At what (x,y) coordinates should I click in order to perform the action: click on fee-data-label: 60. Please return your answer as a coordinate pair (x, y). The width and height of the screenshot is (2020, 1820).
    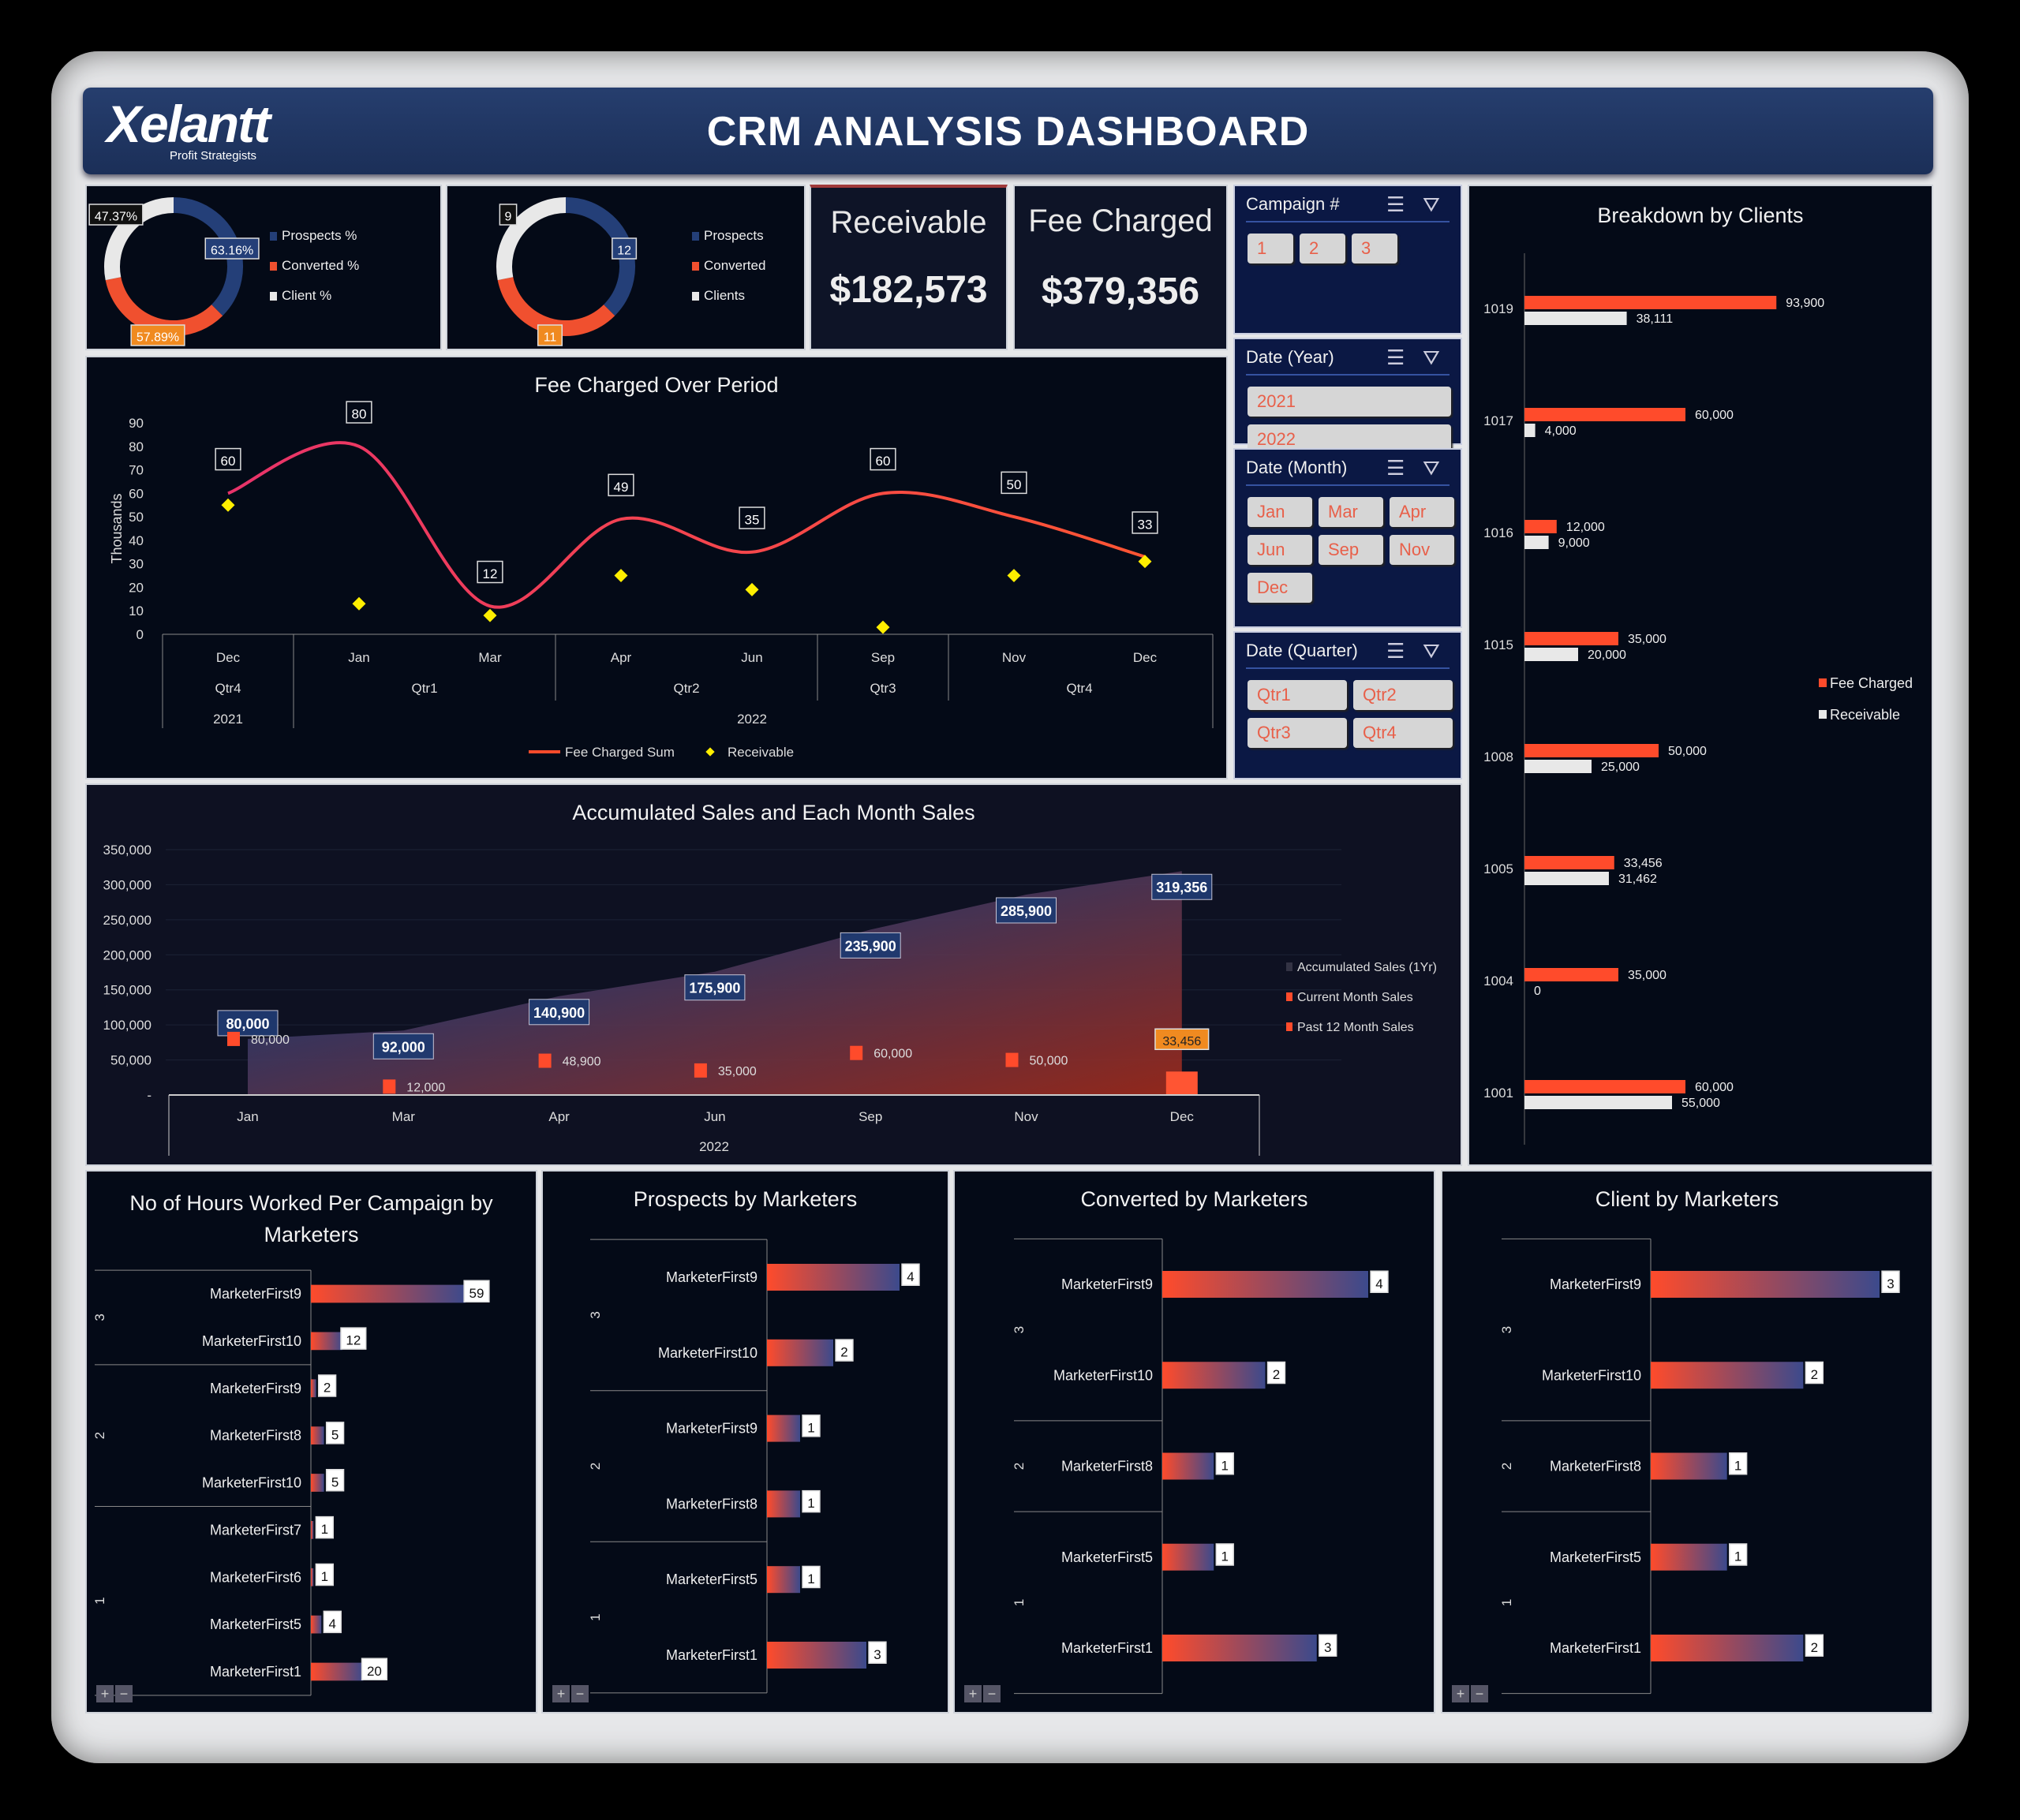
    Looking at the image, I should click on (229, 461).